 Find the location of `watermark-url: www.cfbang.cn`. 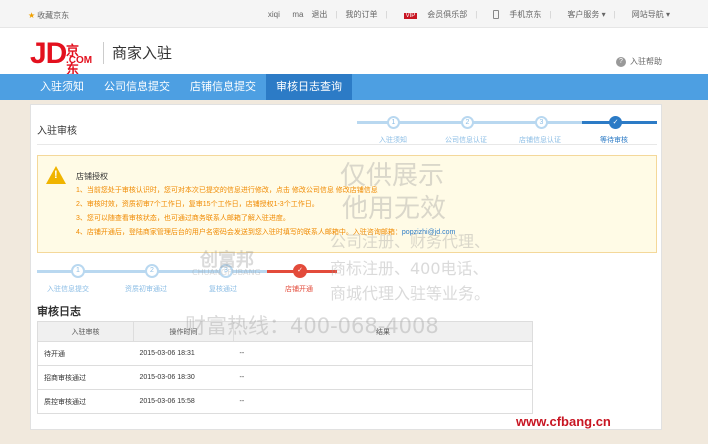

watermark-url: www.cfbang.cn is located at coordinates (563, 421).